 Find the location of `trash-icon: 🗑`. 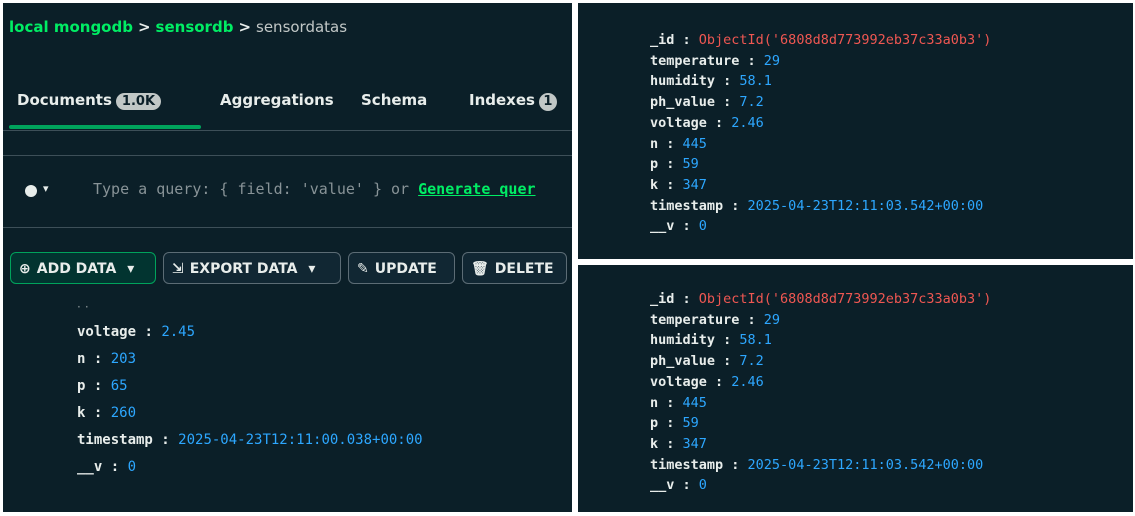

trash-icon: 🗑 is located at coordinates (480, 269).